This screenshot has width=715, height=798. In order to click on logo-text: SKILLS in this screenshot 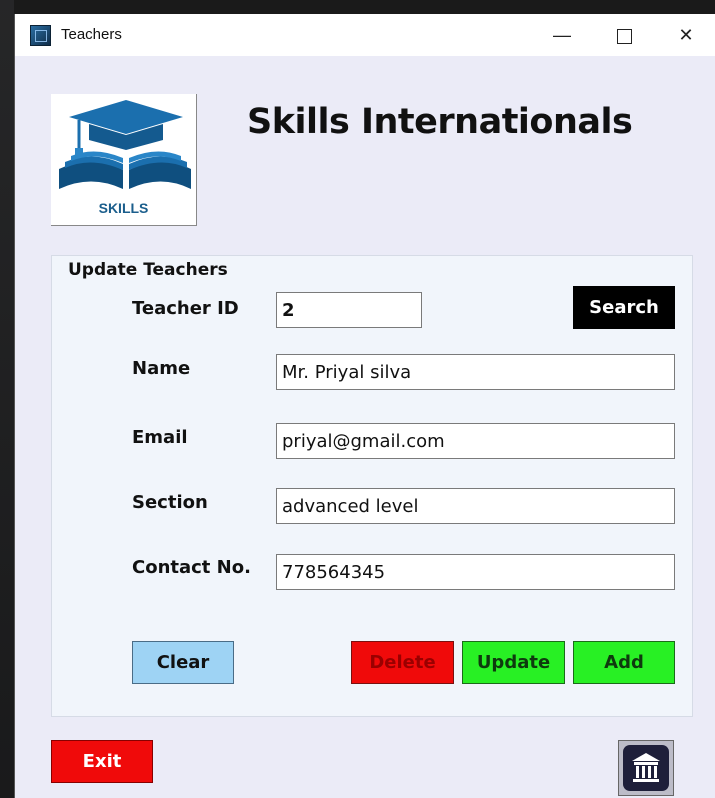, I will do `click(123, 208)`.